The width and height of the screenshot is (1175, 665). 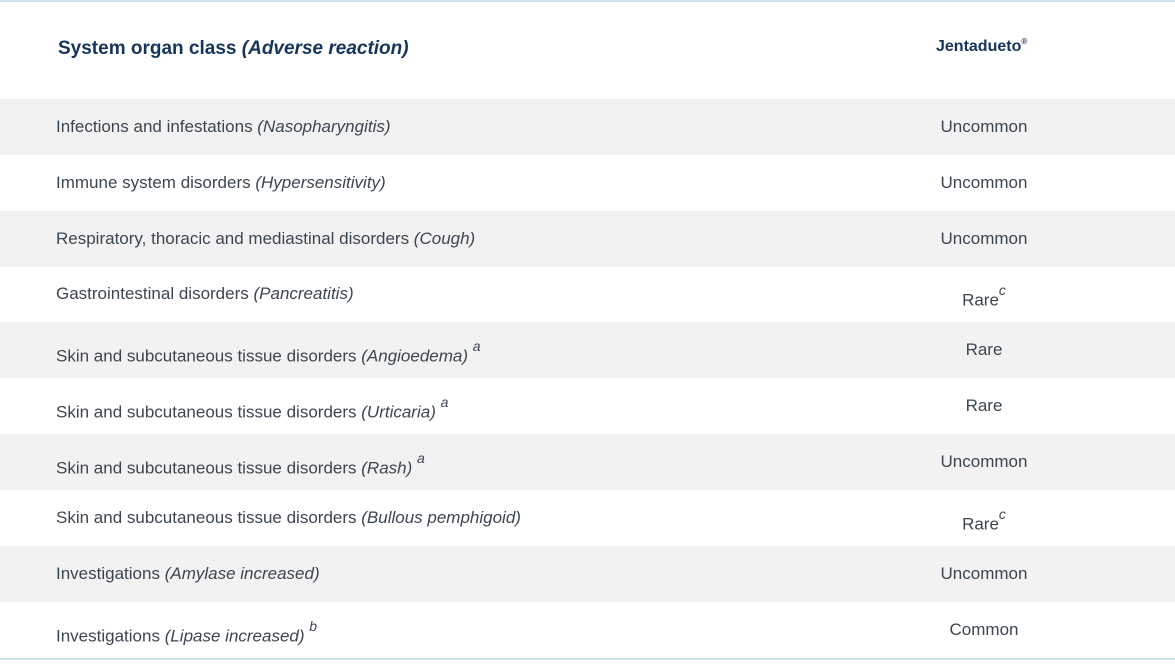 I want to click on adverse-reaction-text: (Lipase increased), so click(x=234, y=636).